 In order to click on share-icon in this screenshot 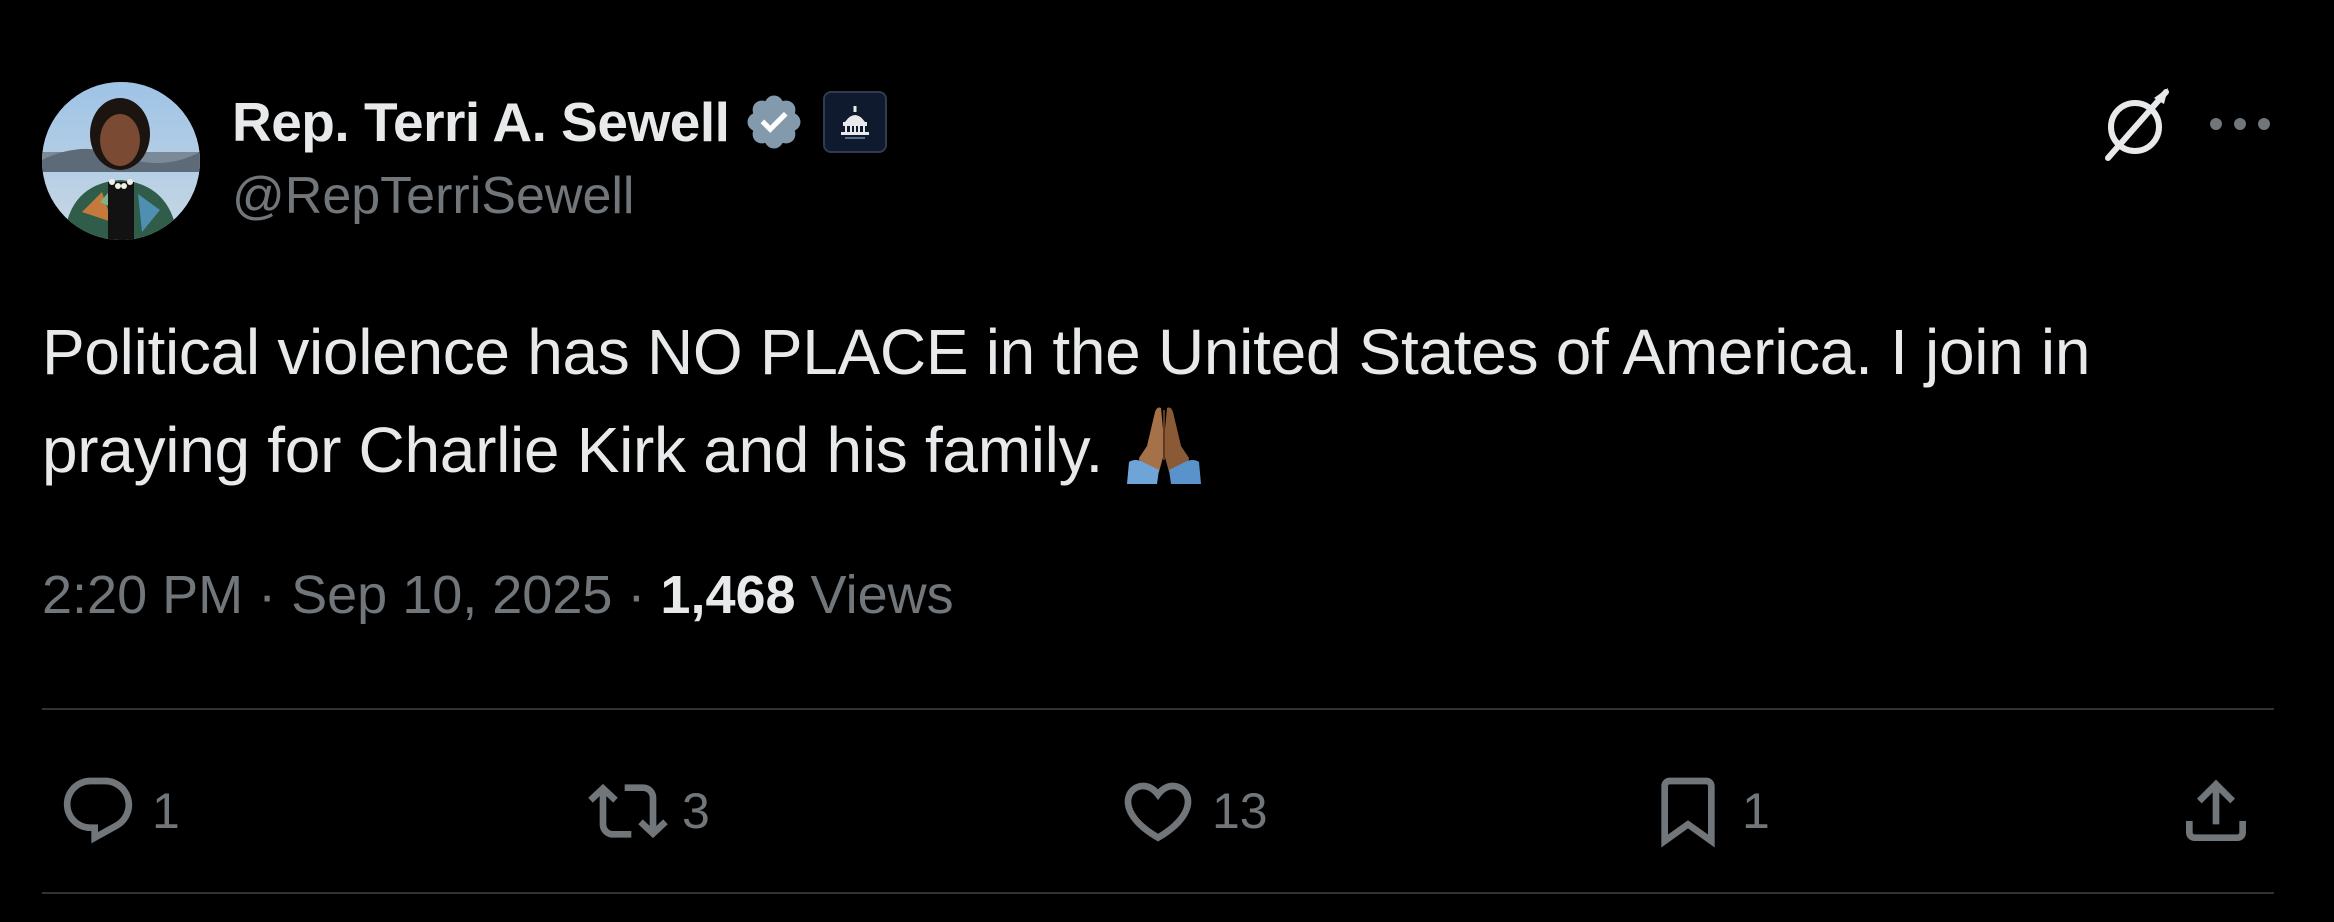, I will do `click(2216, 810)`.